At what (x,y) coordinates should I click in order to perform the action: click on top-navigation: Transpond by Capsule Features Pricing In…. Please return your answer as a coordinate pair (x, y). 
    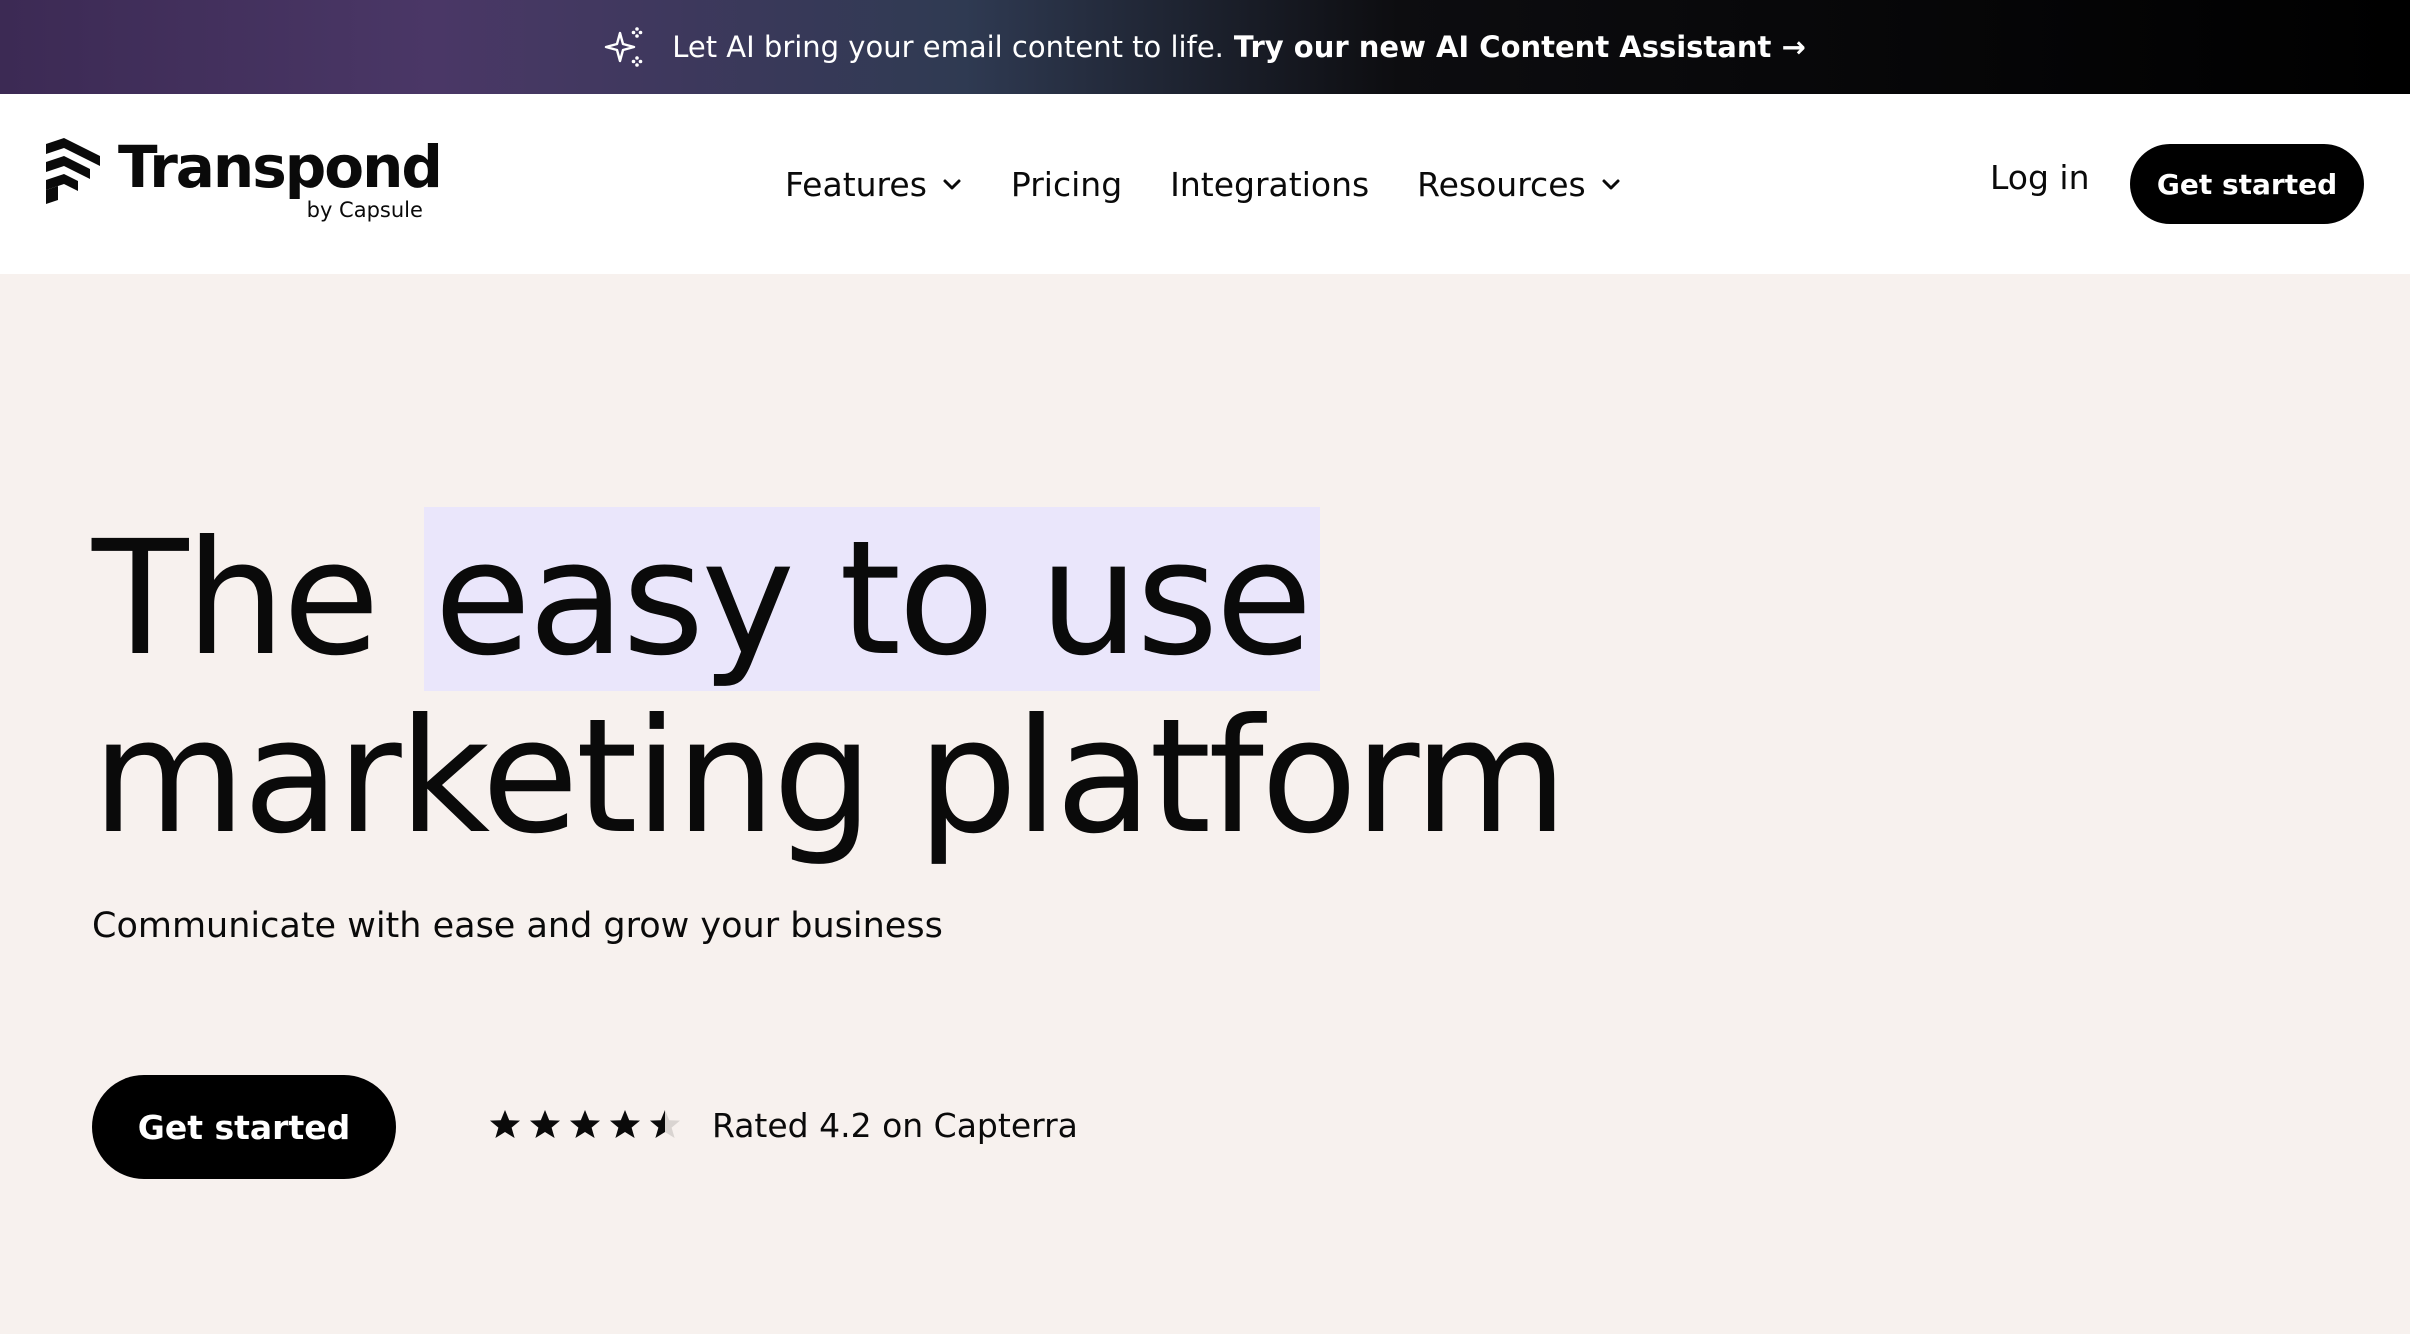
    Looking at the image, I should click on (1205, 184).